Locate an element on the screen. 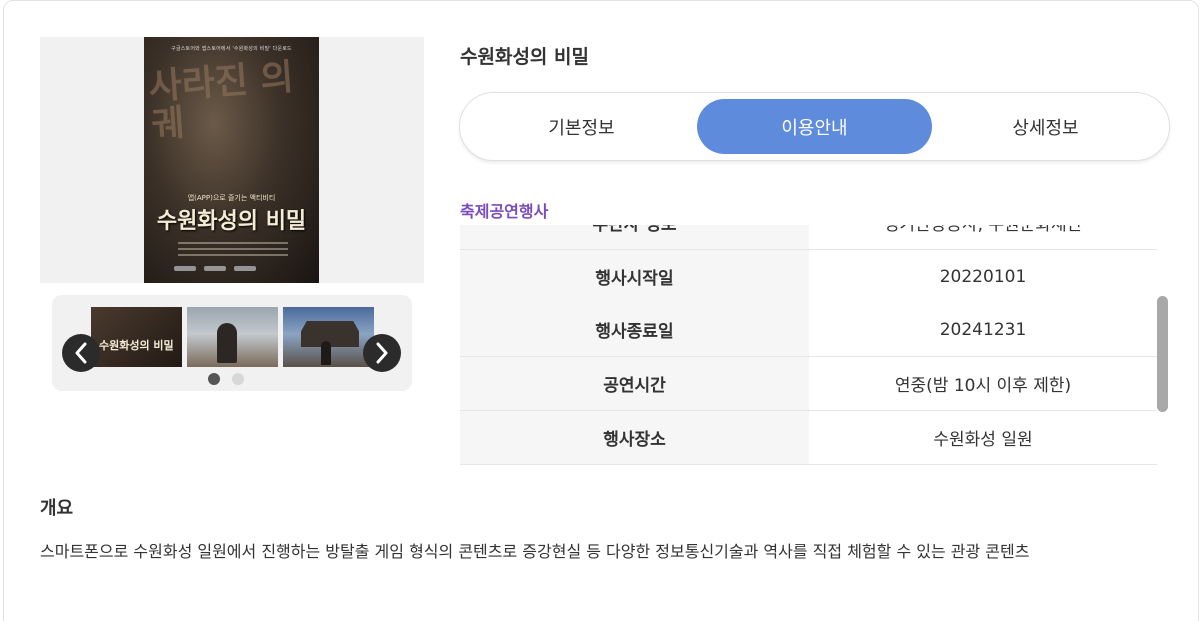 This screenshot has width=1202, height=621. tab-basic-info: 기본정보 is located at coordinates (581, 126).